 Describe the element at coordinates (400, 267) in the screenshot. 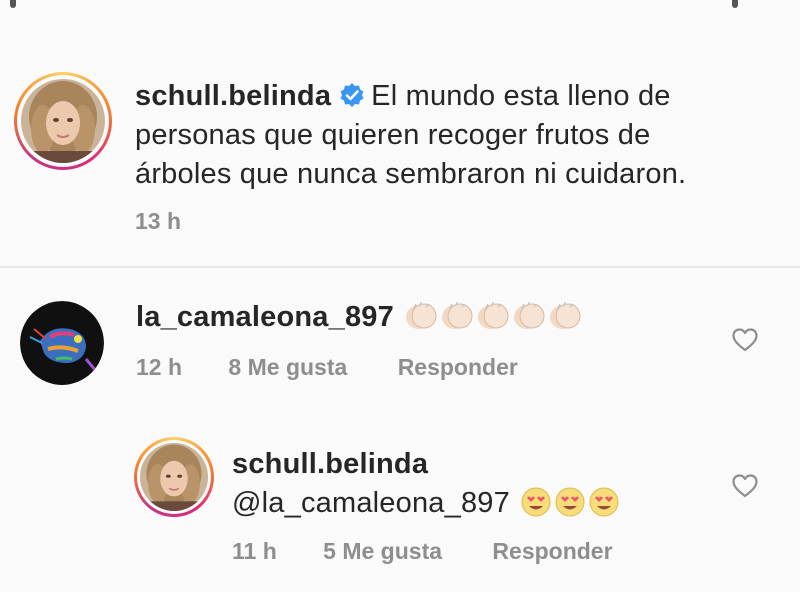

I see `divider` at that location.